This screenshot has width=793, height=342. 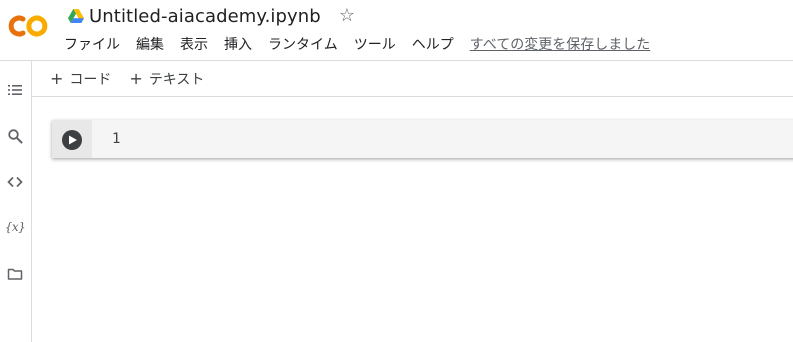 I want to click on play-icon, so click(x=73, y=140).